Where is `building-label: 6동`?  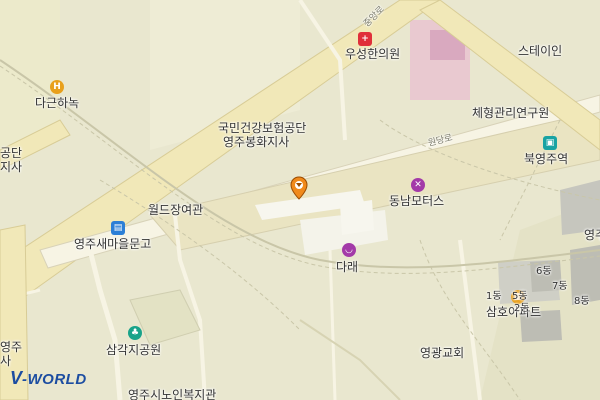
building-label: 6동 is located at coordinates (544, 271).